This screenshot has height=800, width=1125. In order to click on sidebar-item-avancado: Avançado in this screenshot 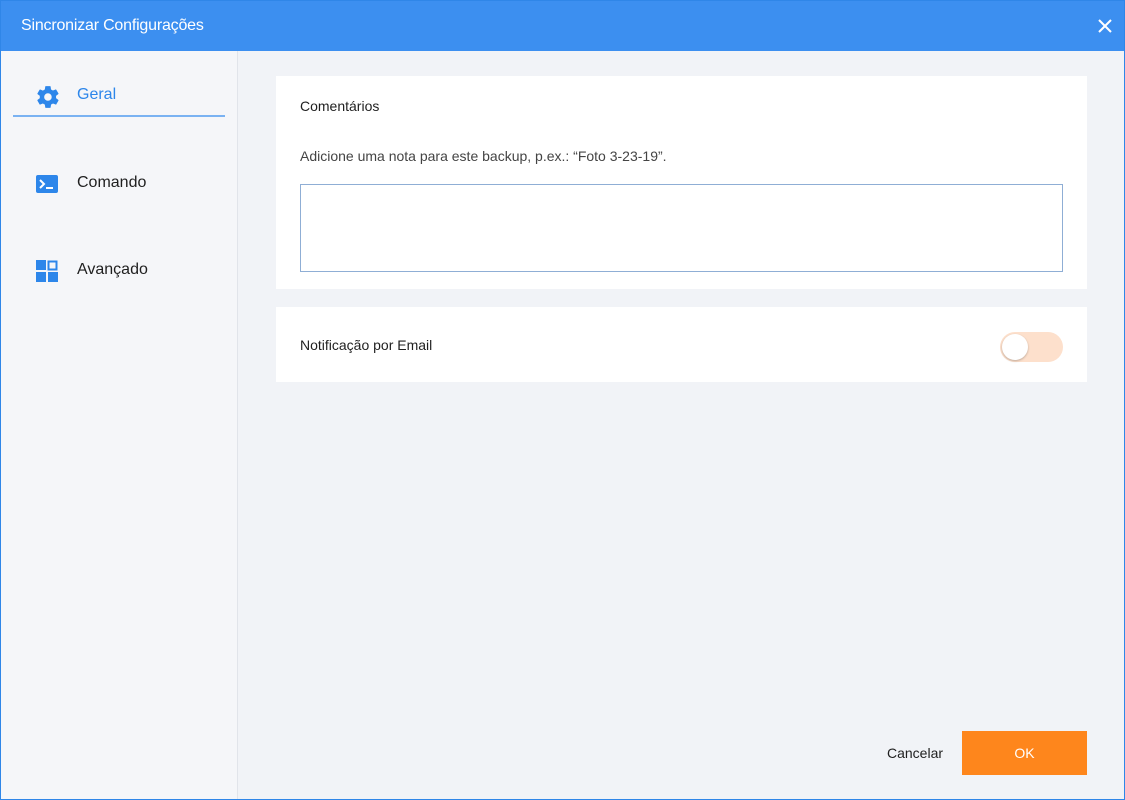, I will do `click(119, 270)`.